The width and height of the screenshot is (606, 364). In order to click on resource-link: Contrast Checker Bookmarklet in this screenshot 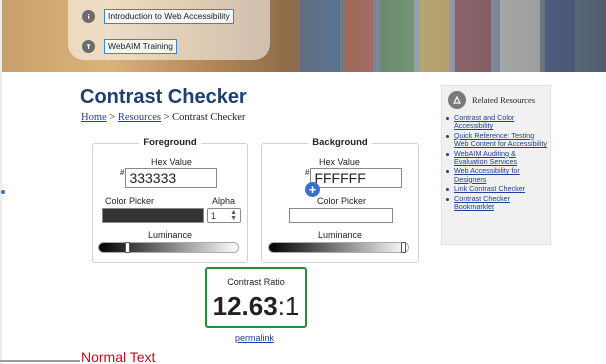, I will do `click(496, 203)`.